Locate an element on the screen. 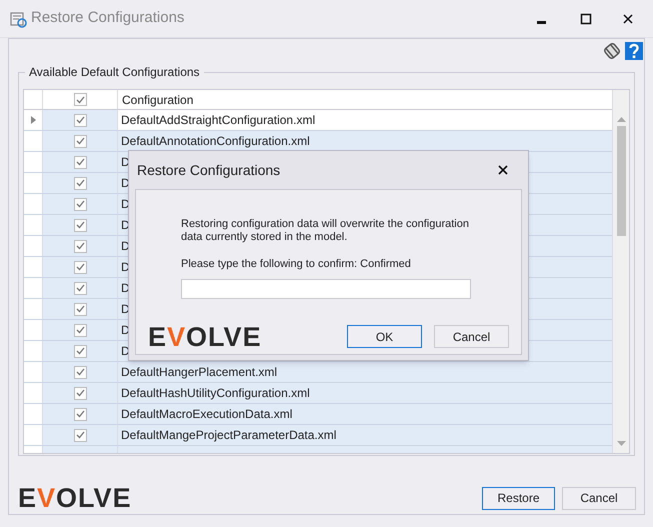 Image resolution: width=653 pixels, height=527 pixels. help-icon is located at coordinates (634, 51).